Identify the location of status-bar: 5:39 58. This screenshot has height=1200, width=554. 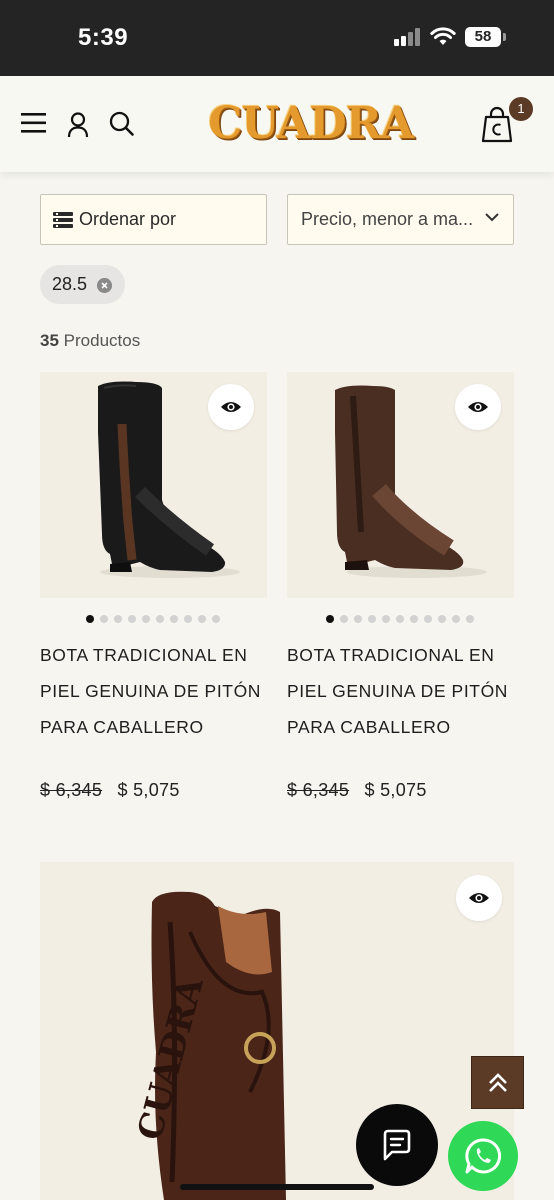
(277, 38).